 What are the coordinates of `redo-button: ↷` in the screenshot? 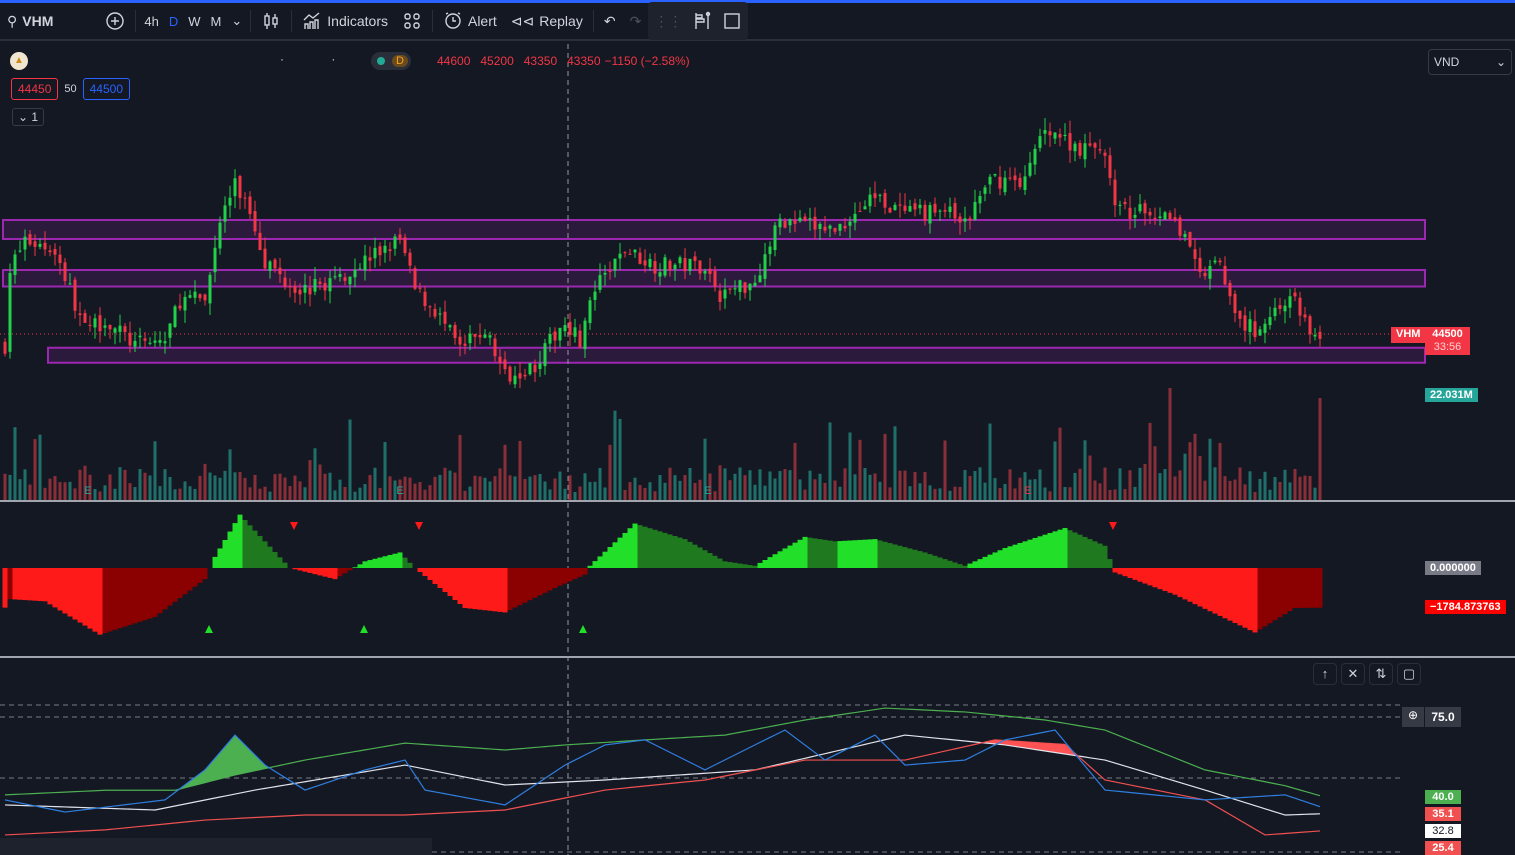 It's located at (636, 21).